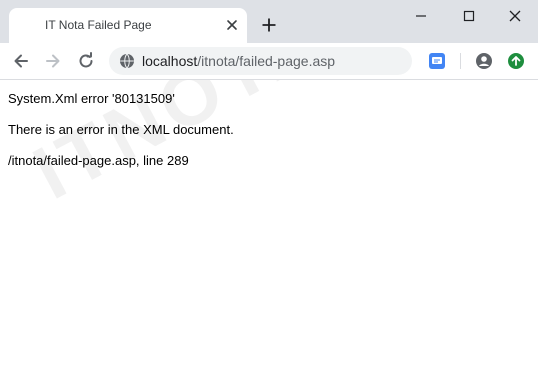 This screenshot has height=368, width=538. I want to click on toolbar-divider, so click(460, 61).